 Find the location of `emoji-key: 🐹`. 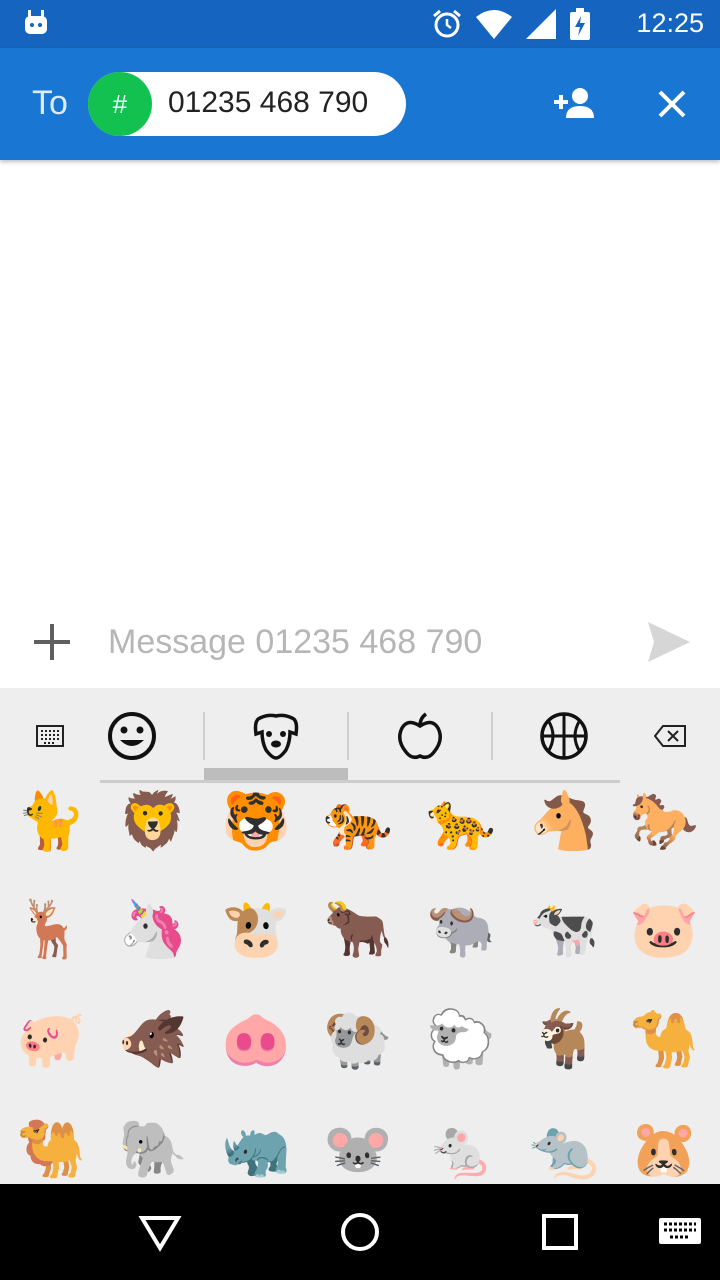

emoji-key: 🐹 is located at coordinates (664, 1148).